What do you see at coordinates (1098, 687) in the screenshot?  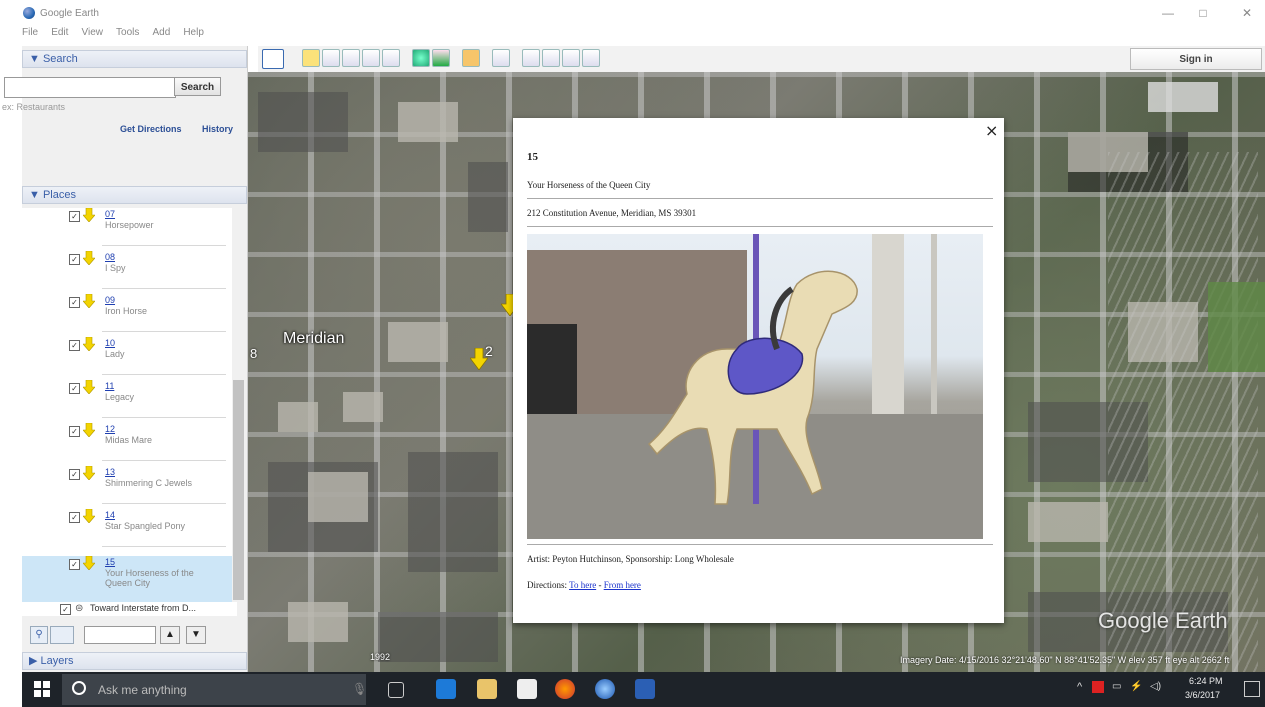 I see `tray-app-icon` at bounding box center [1098, 687].